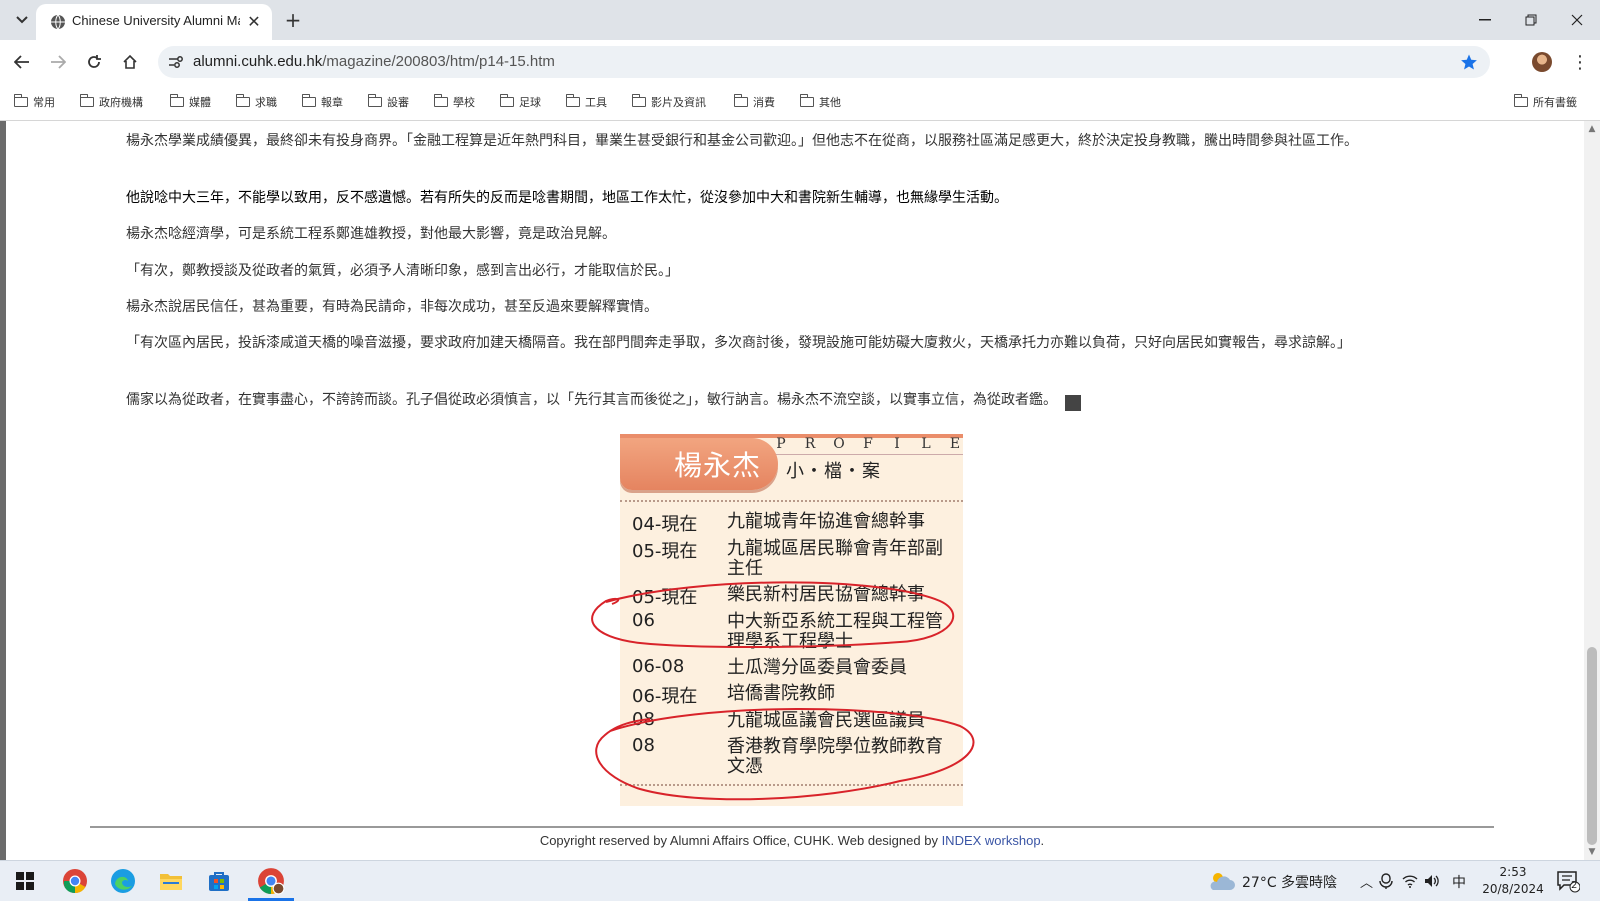 The image size is (1600, 901). Describe the element at coordinates (25, 881) in the screenshot. I see `windows-start-icon` at that location.